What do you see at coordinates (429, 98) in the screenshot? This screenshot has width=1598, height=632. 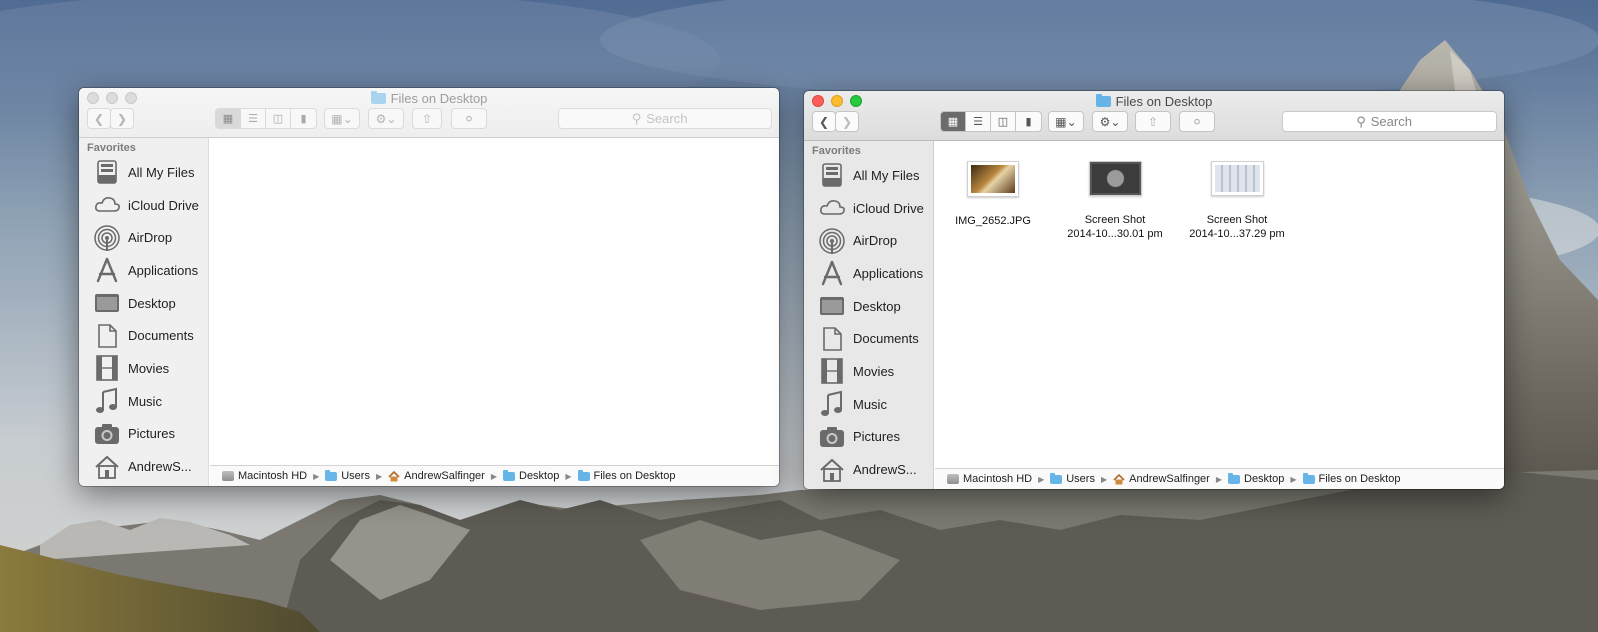 I see `window-title: Files on Desktop` at bounding box center [429, 98].